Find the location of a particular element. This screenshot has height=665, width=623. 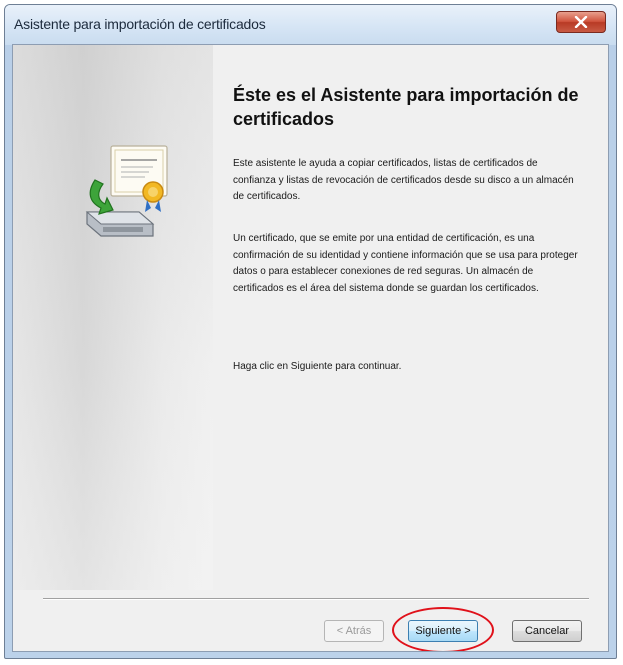

close-icon is located at coordinates (581, 22).